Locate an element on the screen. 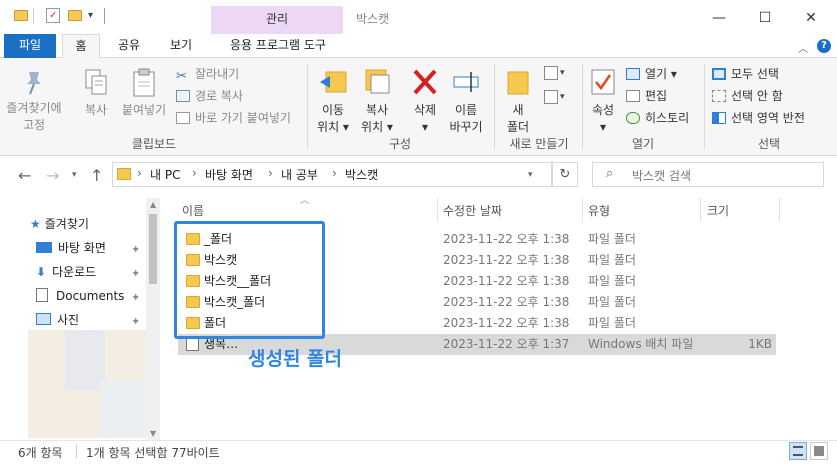 The image size is (837, 466). delete-button: 삭제 ▾ is located at coordinates (425, 101).